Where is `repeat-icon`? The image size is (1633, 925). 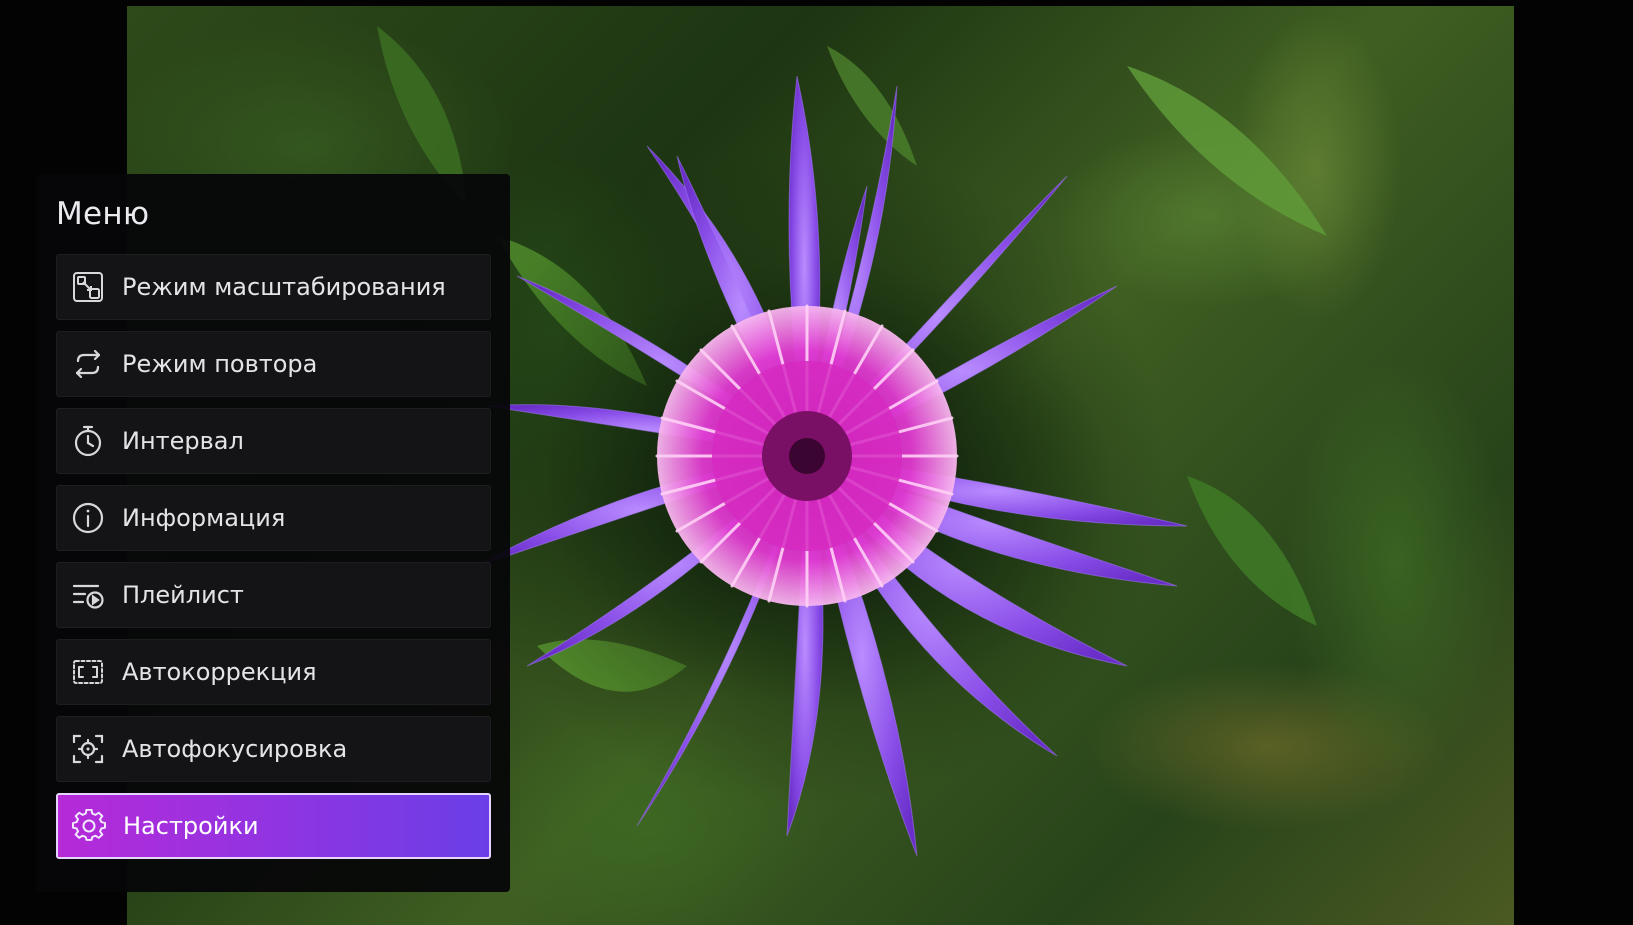 repeat-icon is located at coordinates (88, 364).